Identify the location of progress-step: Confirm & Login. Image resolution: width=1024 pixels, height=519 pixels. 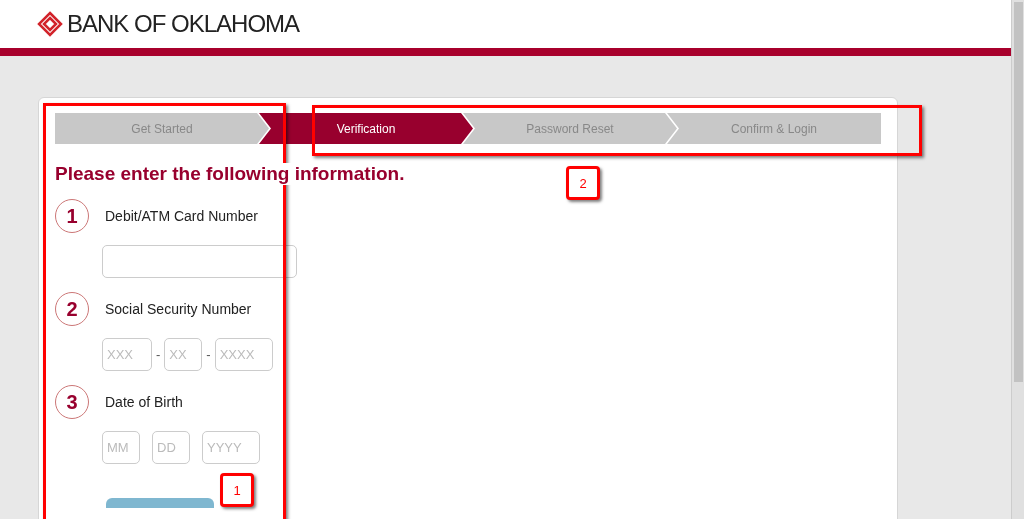
(774, 128).